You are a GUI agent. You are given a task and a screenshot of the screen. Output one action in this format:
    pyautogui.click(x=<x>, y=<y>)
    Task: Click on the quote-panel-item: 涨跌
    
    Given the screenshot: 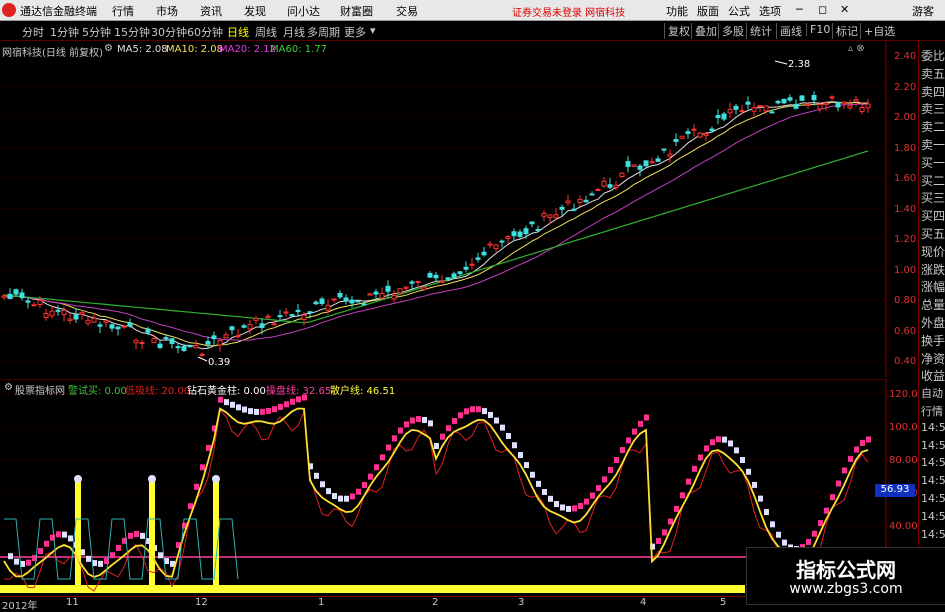 What is the action you would take?
    pyautogui.click(x=933, y=269)
    